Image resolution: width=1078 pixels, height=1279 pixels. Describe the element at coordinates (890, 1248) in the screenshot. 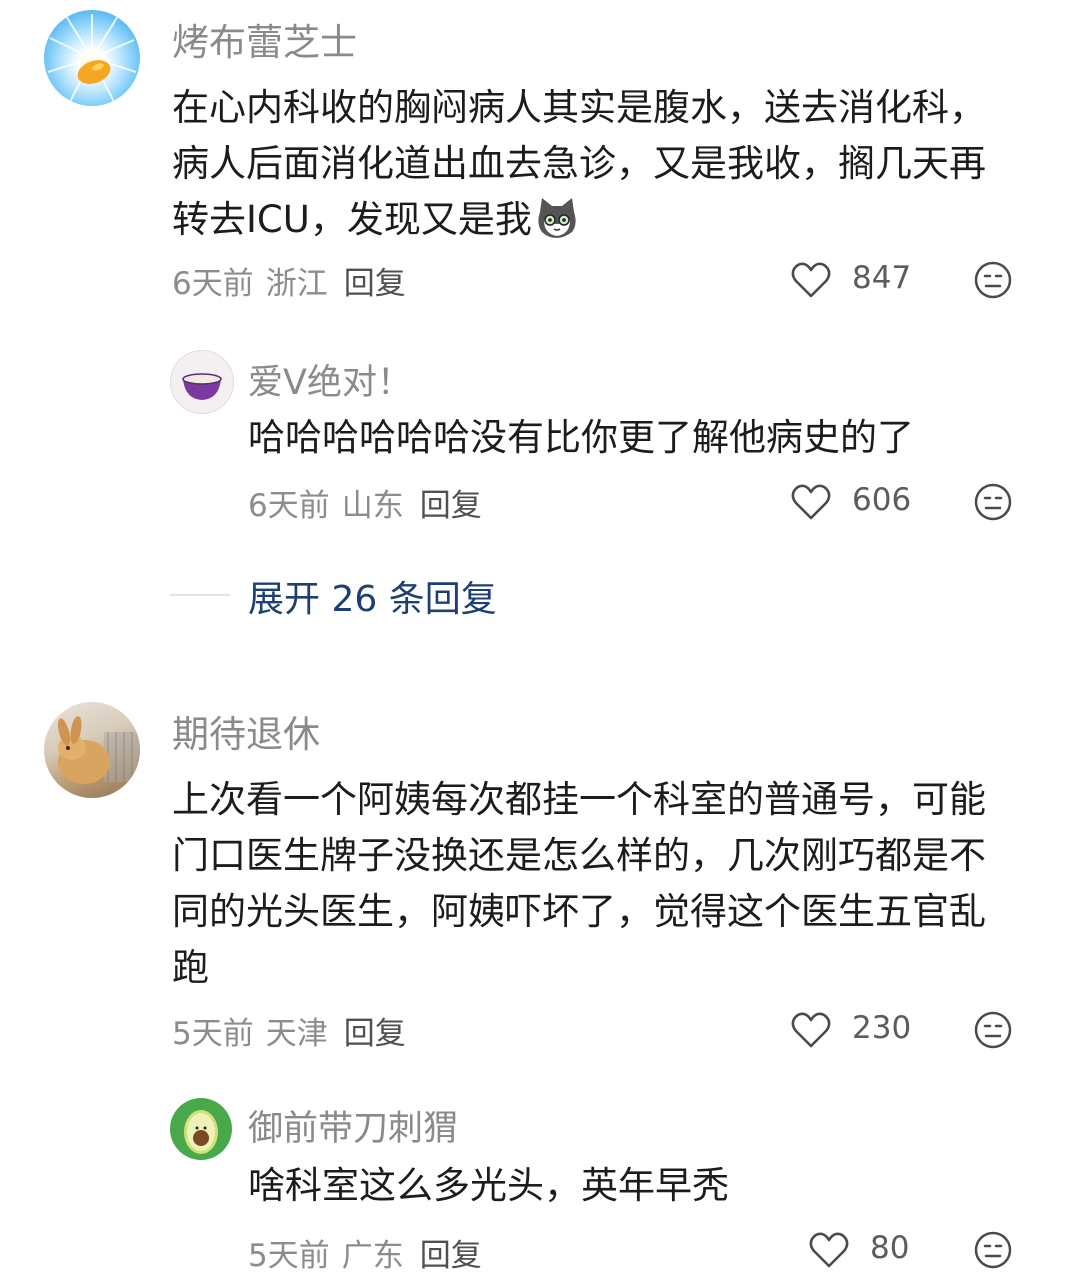

I see `like-count: 80` at that location.